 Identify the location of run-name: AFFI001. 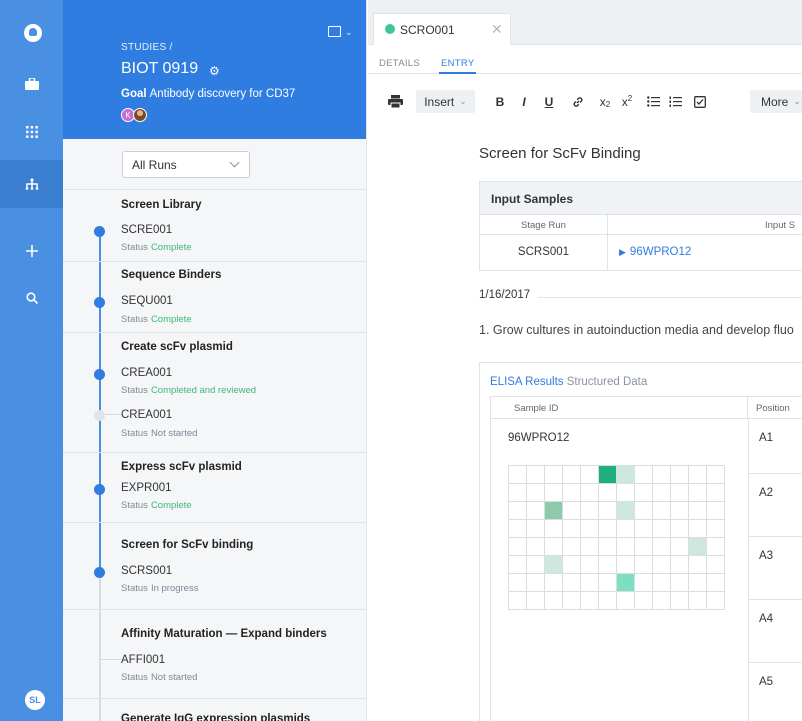
(143, 660).